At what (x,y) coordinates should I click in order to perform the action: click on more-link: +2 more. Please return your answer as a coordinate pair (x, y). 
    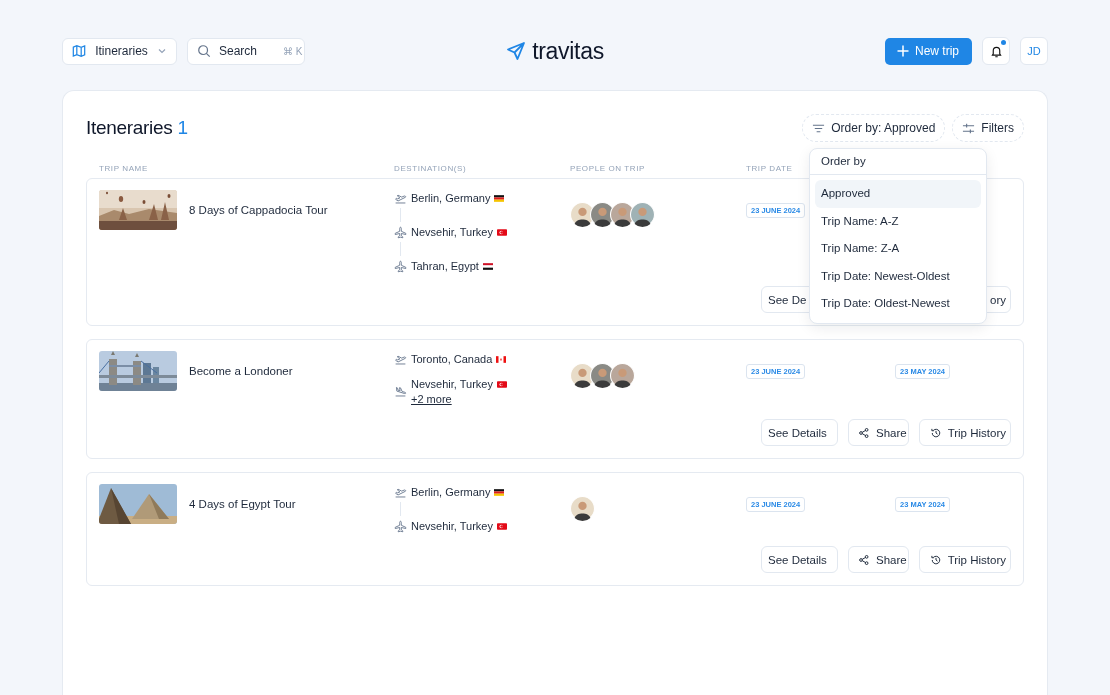
    Looking at the image, I should click on (431, 399).